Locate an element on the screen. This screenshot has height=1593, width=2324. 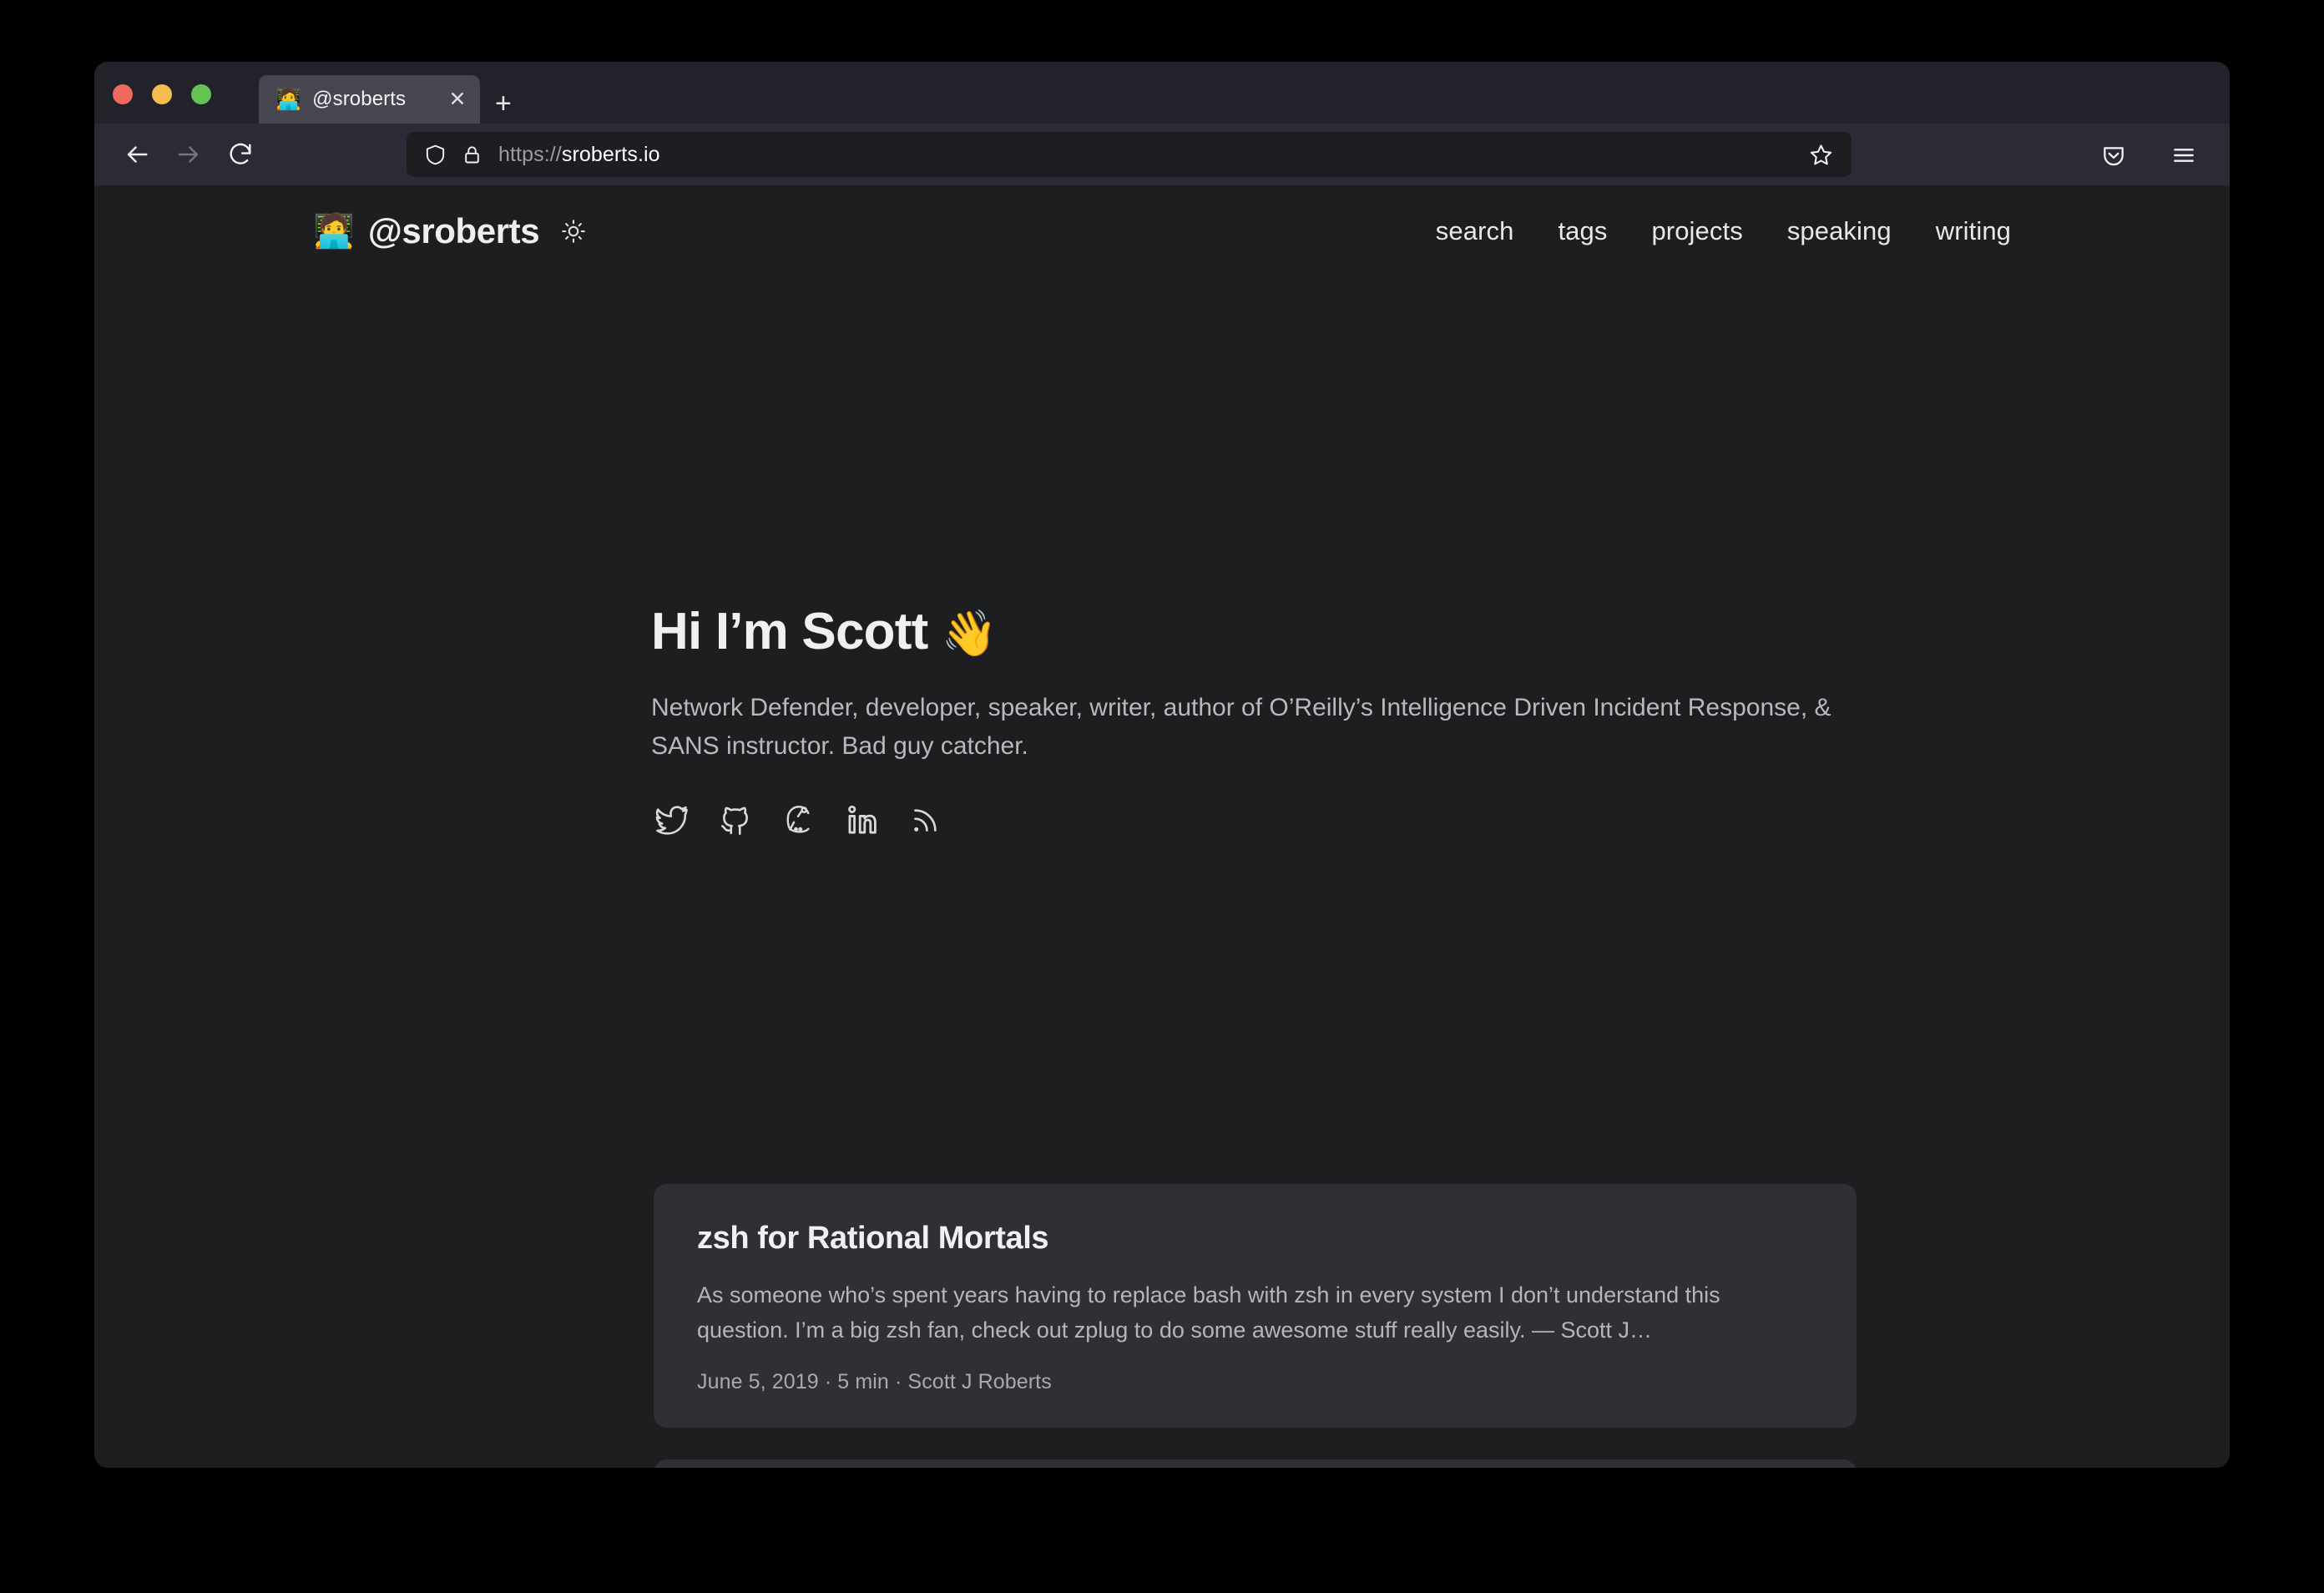
url-bar: https://sroberts.io is located at coordinates (1129, 154).